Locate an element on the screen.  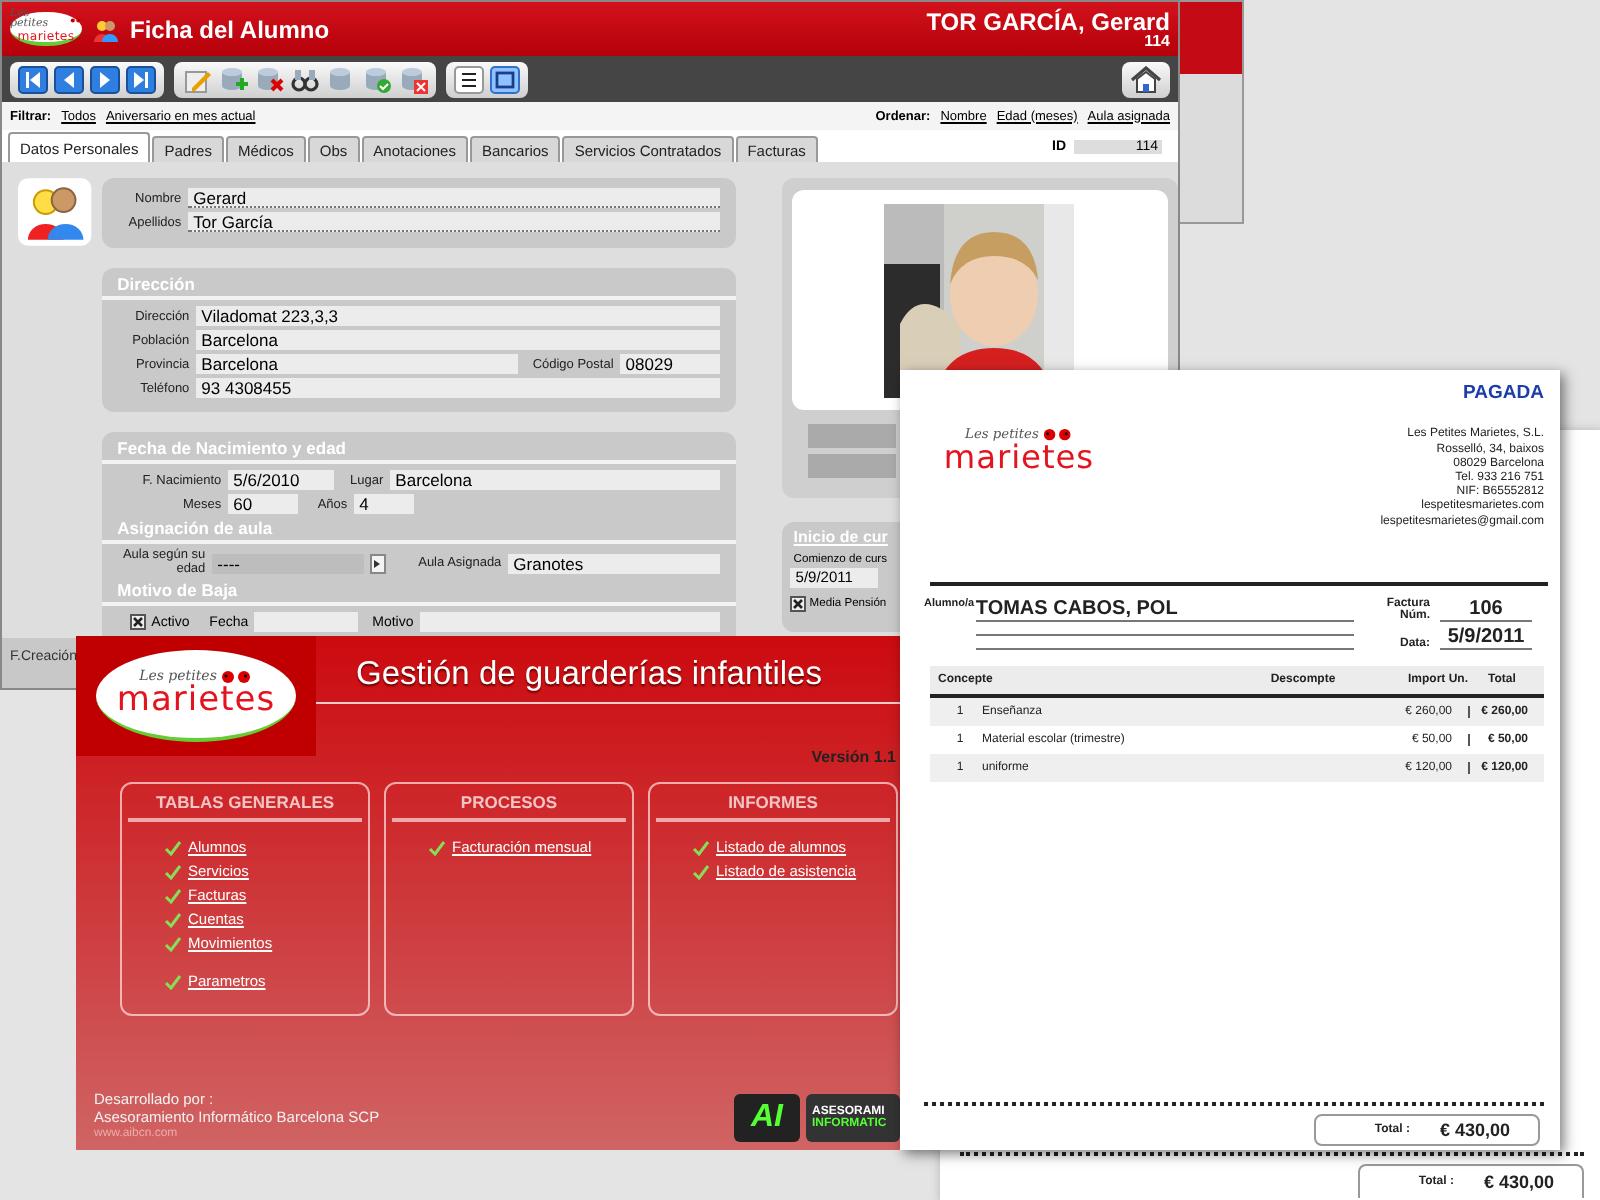
input-field: Gerard is located at coordinates (453, 198).